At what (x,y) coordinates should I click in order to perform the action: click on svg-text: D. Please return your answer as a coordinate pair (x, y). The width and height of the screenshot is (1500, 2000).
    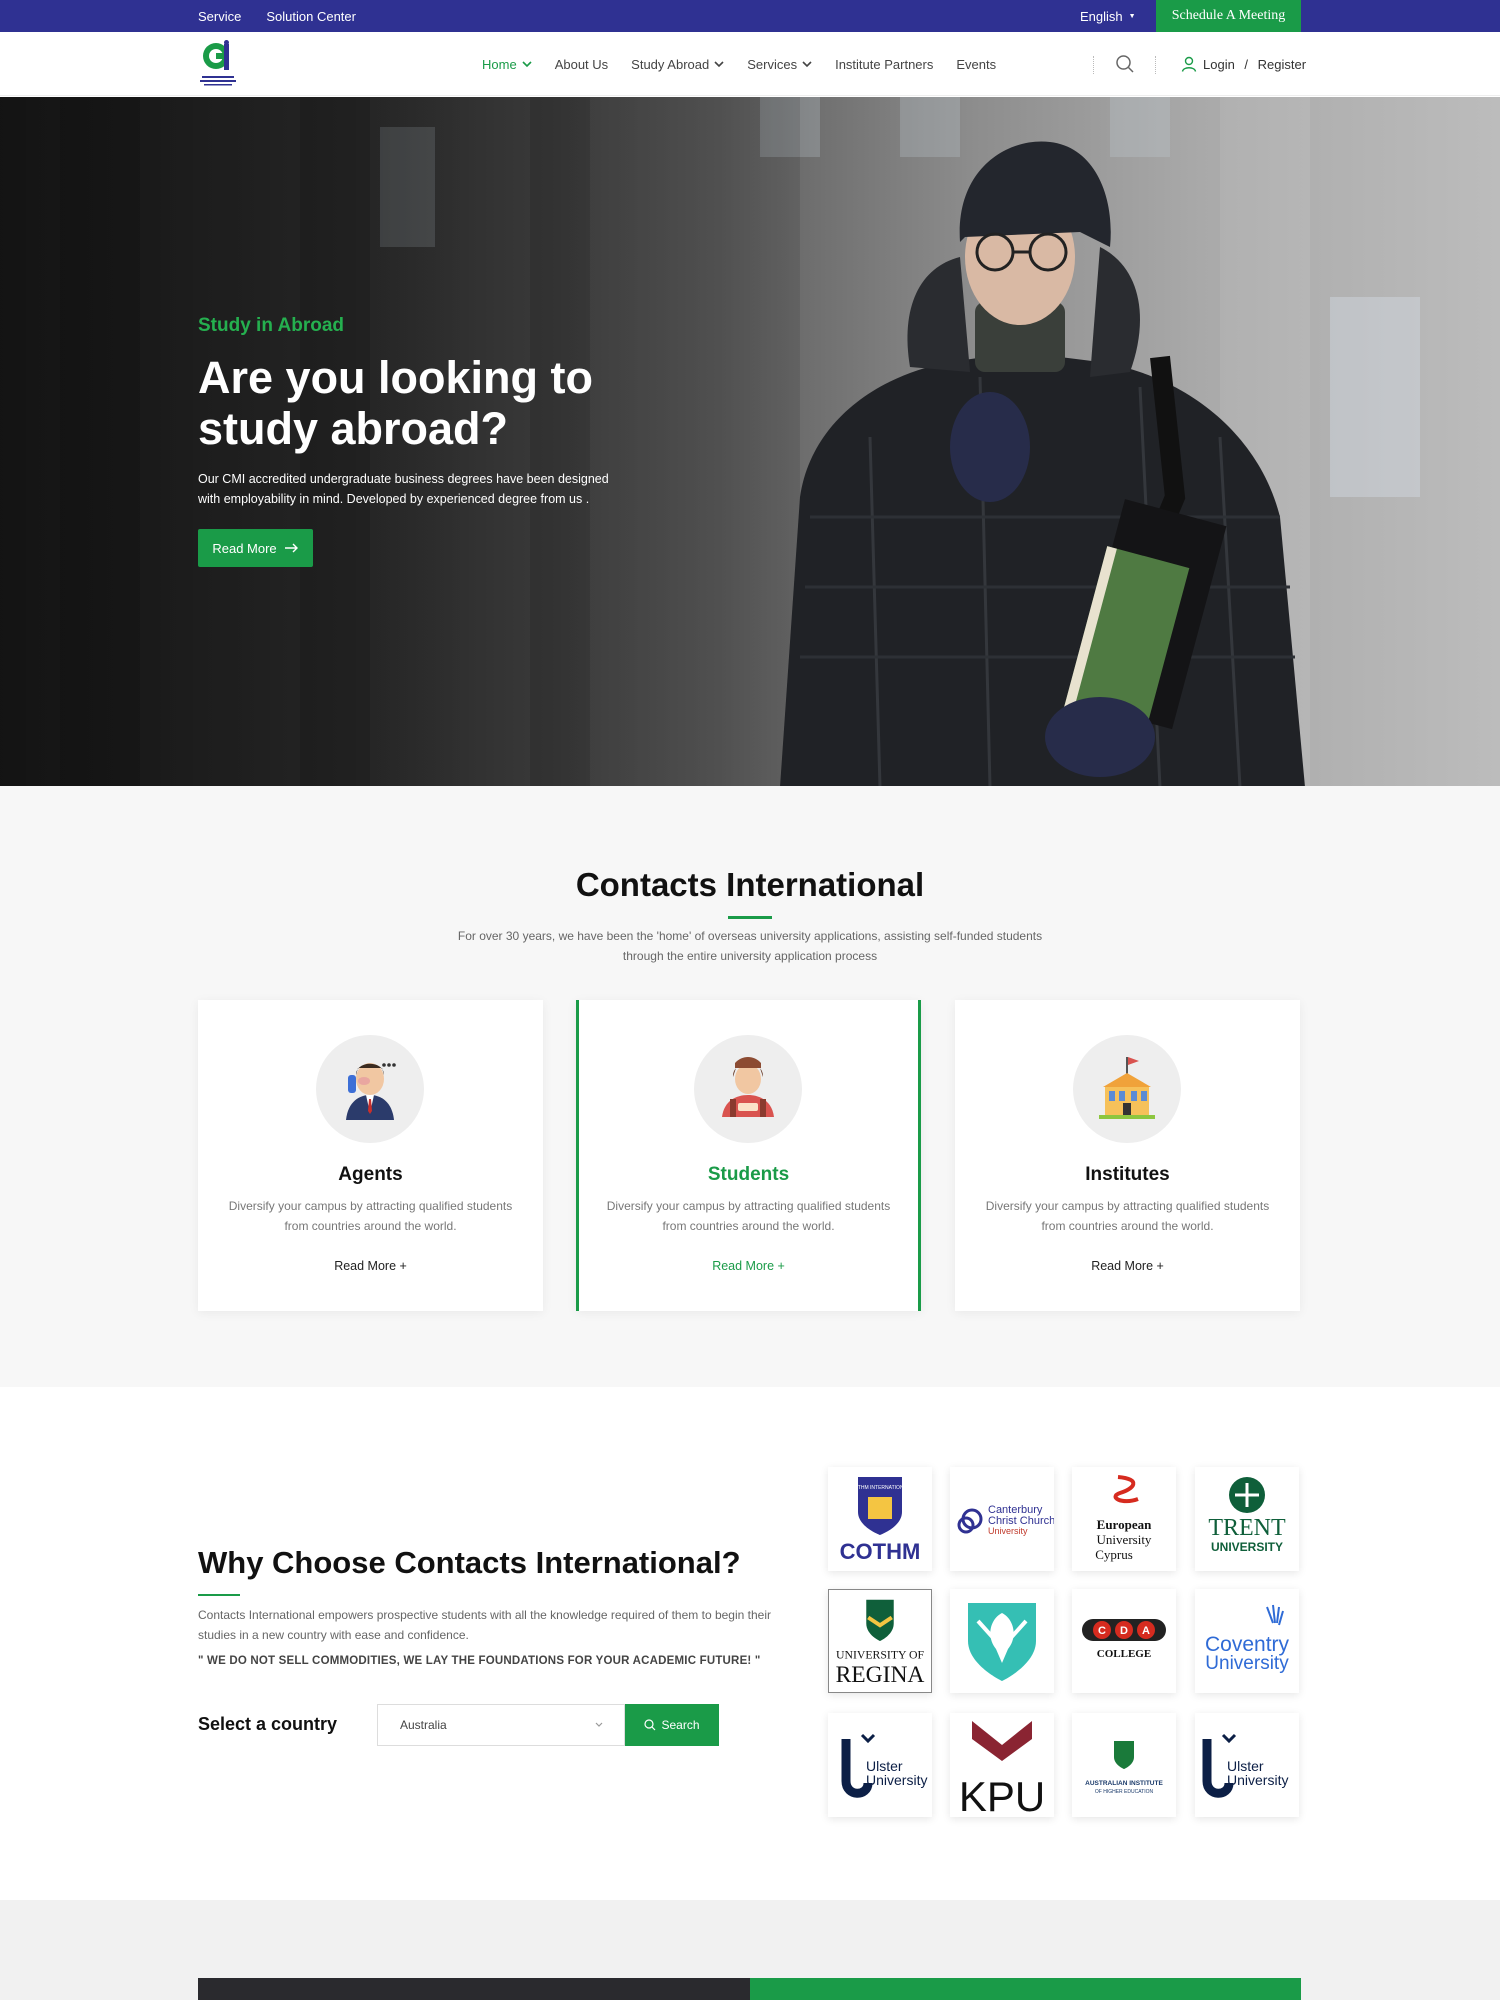
    Looking at the image, I should click on (1124, 1631).